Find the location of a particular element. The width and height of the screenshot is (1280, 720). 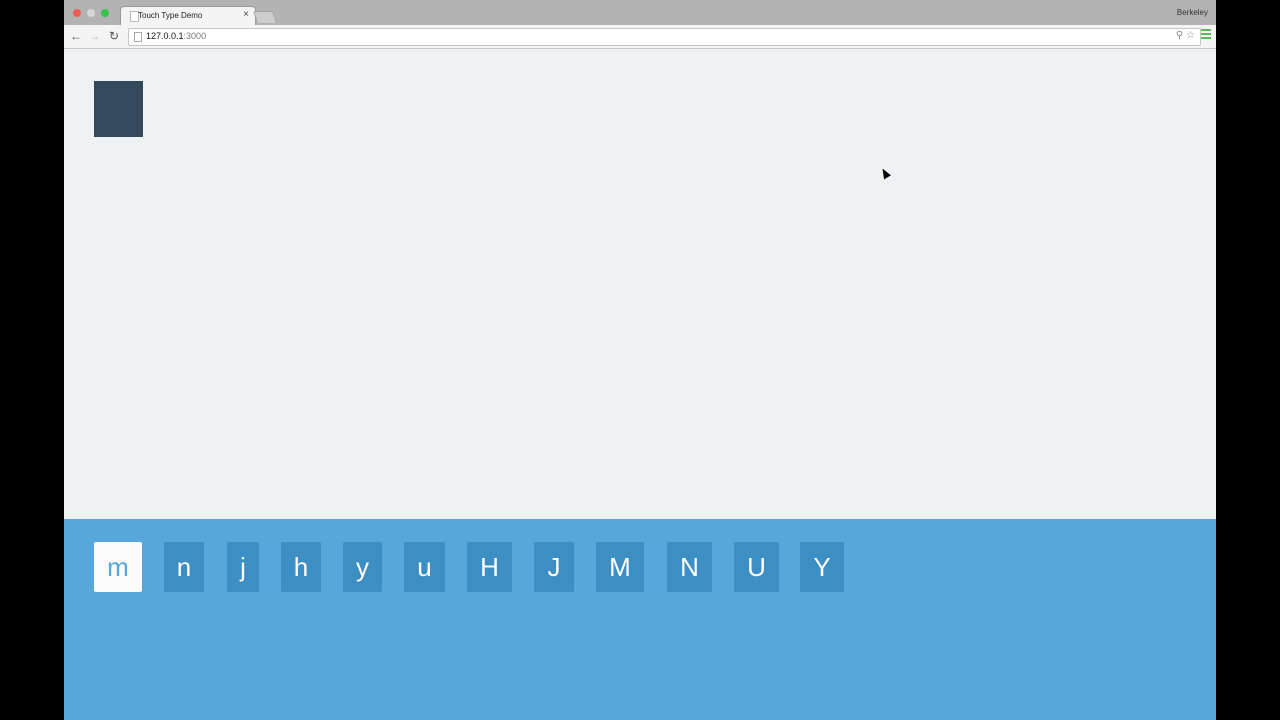

key-H: H is located at coordinates (489, 567).